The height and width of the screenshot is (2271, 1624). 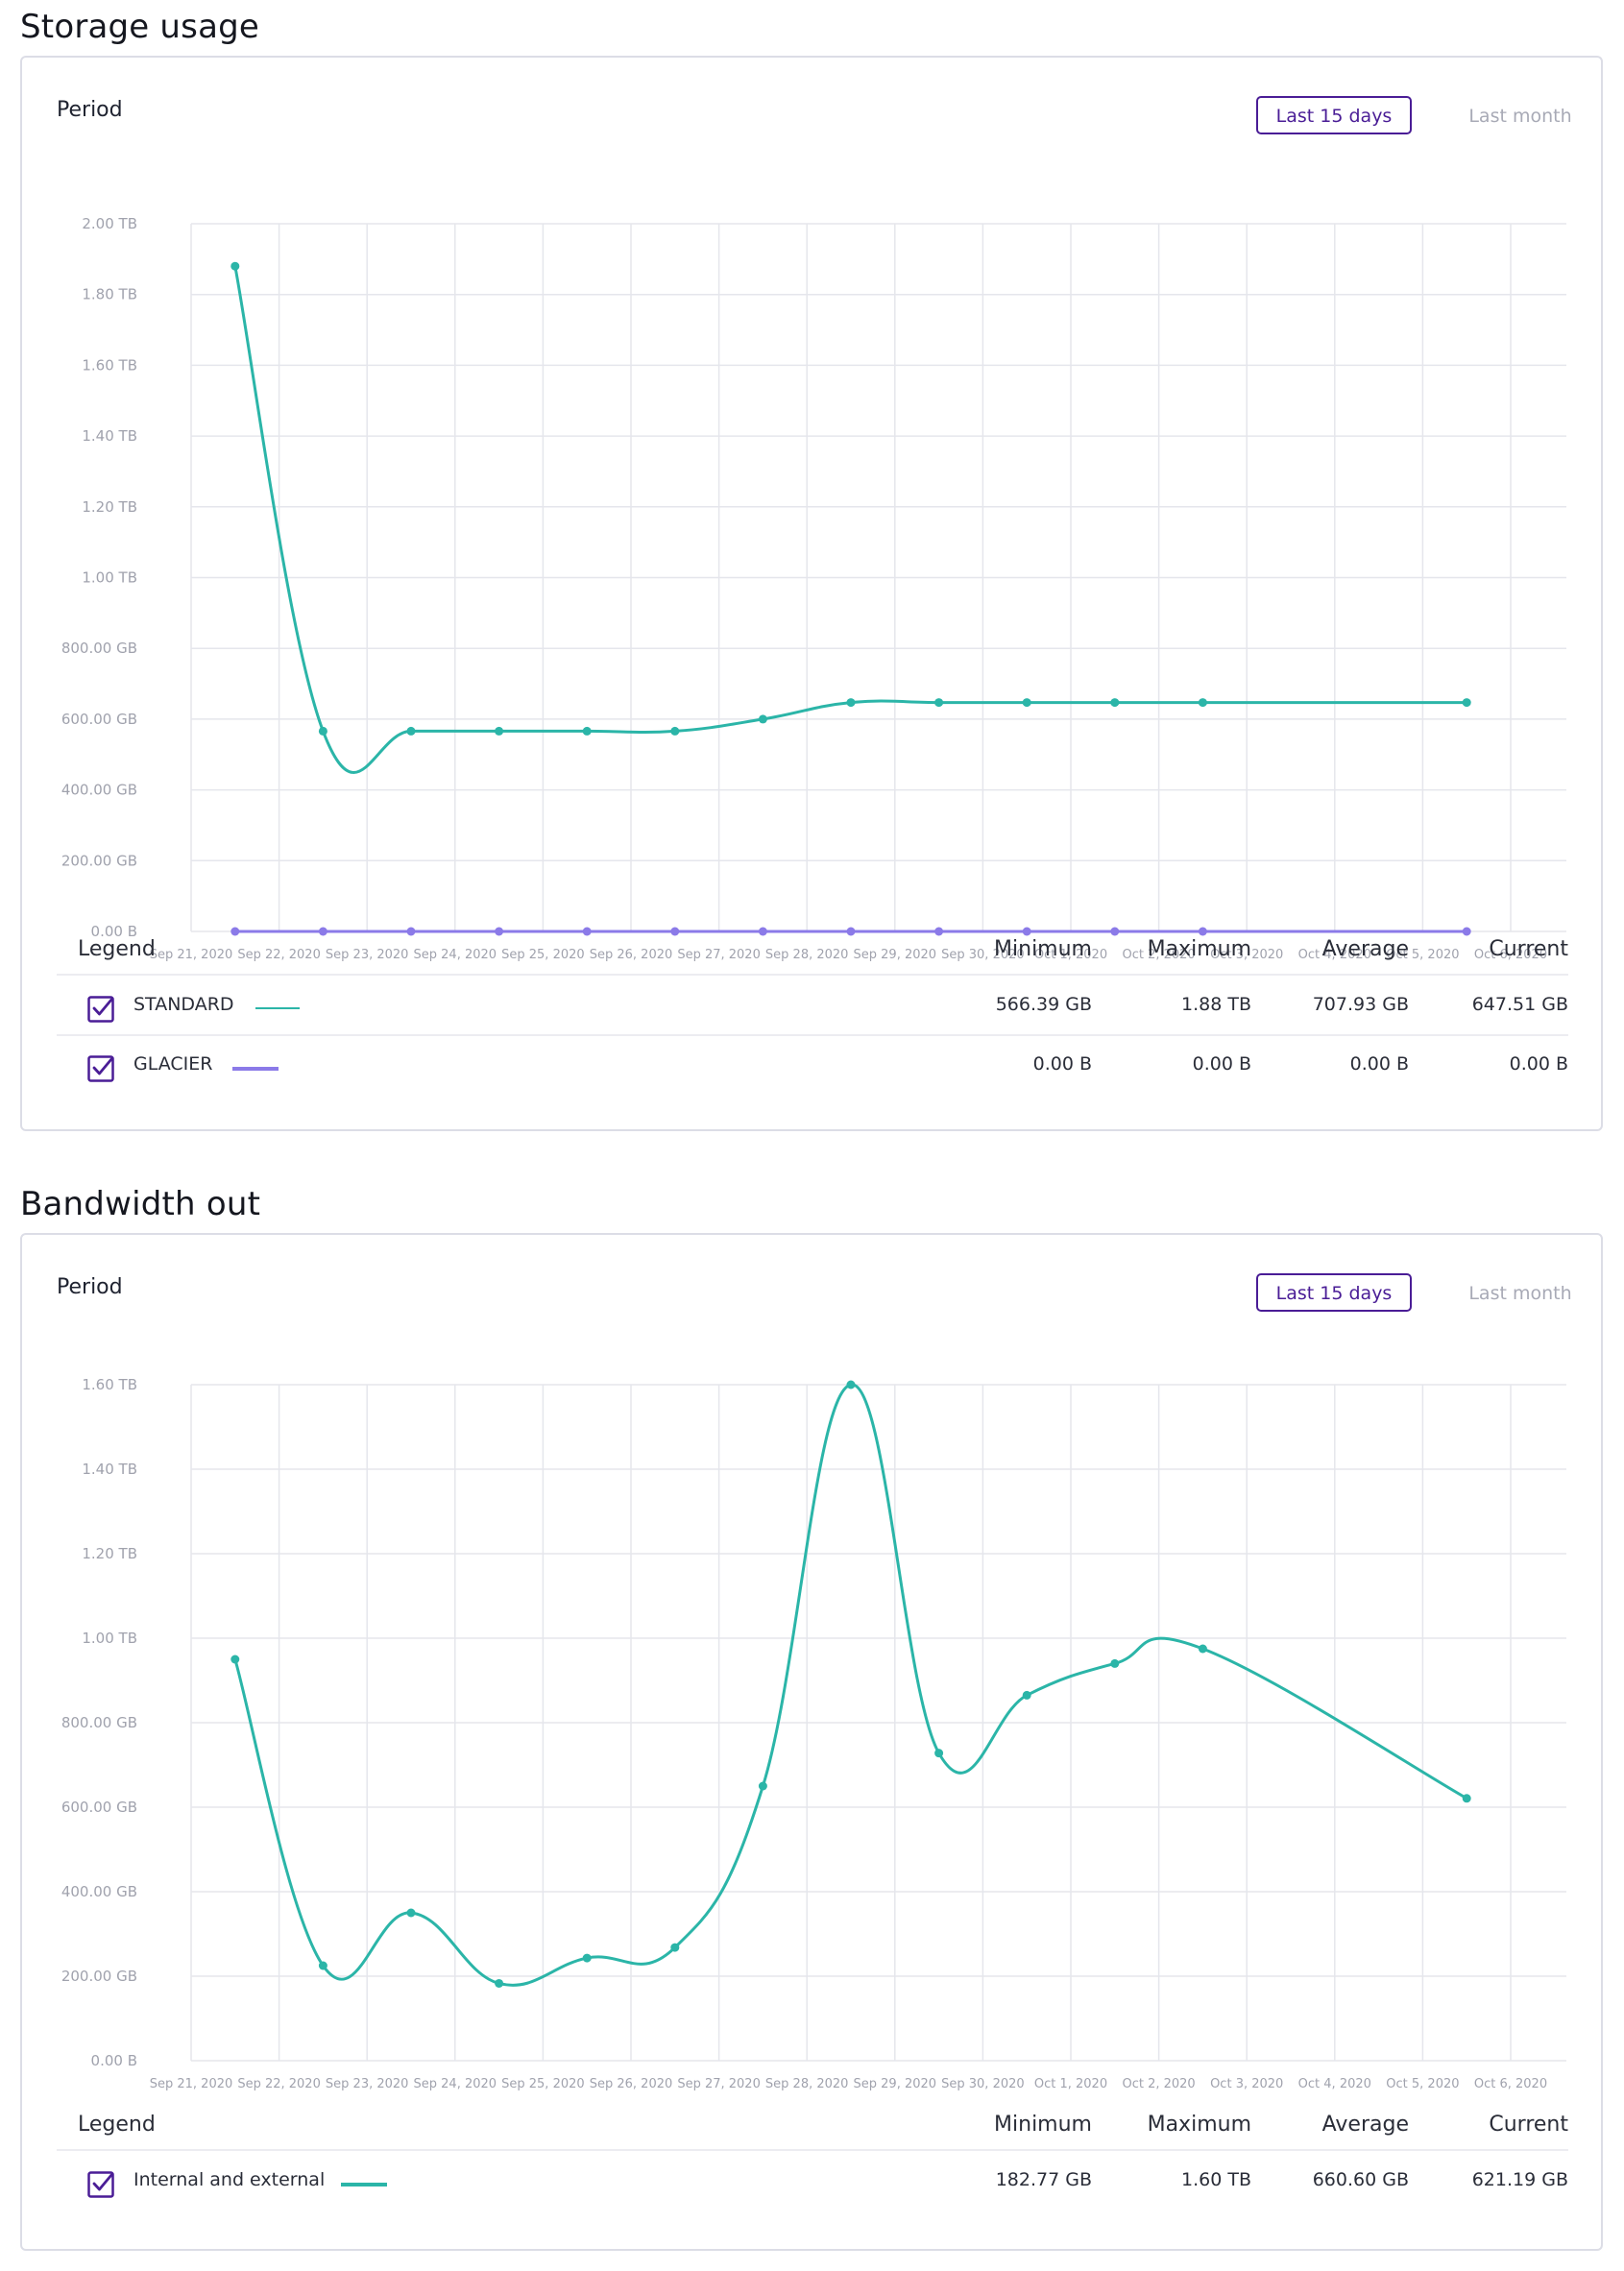 What do you see at coordinates (100, 1010) in the screenshot?
I see `standard-checkbox-icon` at bounding box center [100, 1010].